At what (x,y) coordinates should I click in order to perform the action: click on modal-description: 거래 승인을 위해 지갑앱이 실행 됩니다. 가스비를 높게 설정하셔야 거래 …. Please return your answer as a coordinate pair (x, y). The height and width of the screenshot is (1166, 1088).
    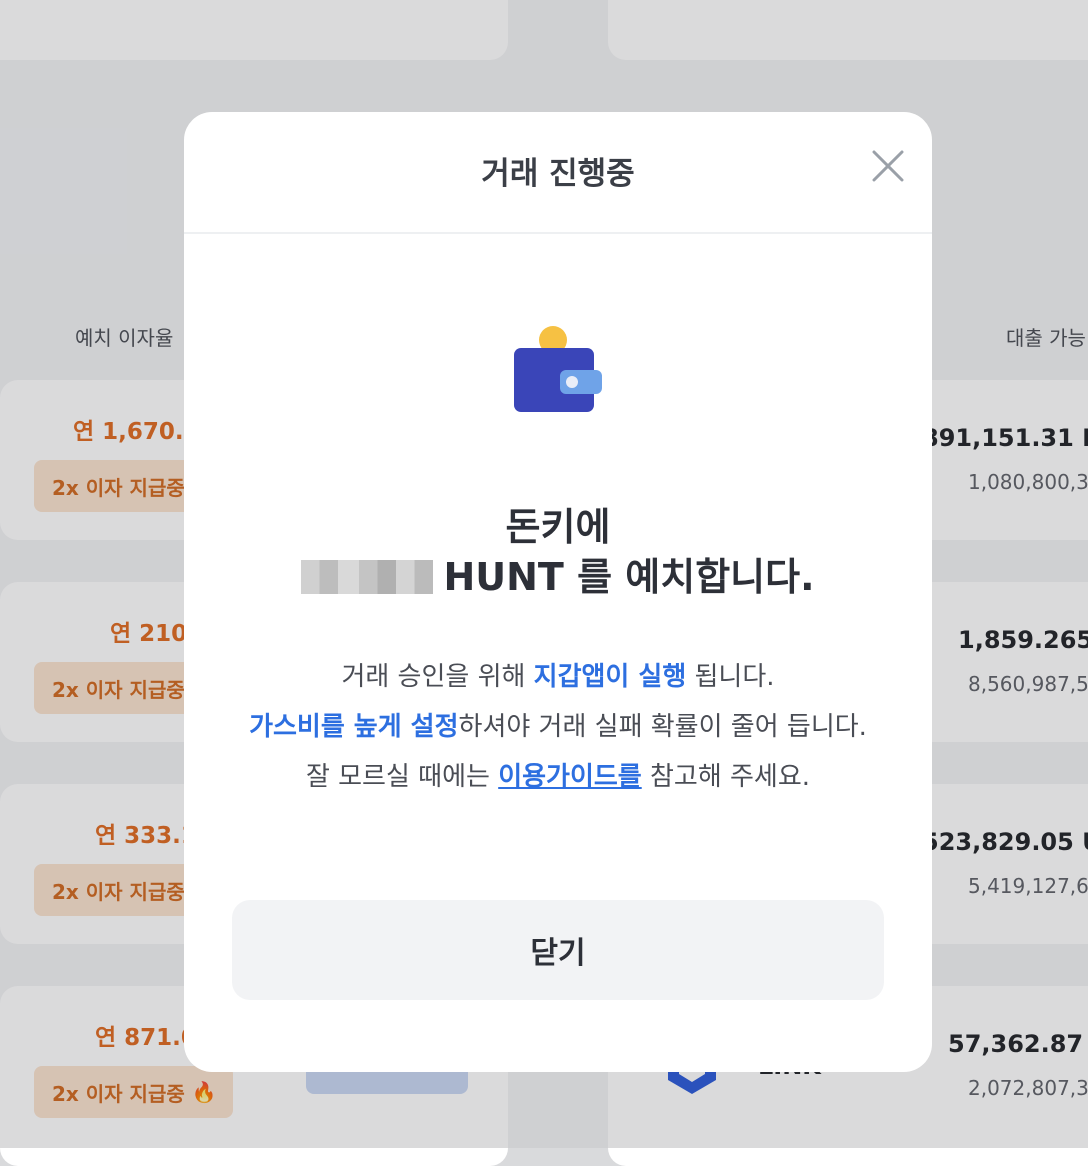
    Looking at the image, I should click on (558, 727).